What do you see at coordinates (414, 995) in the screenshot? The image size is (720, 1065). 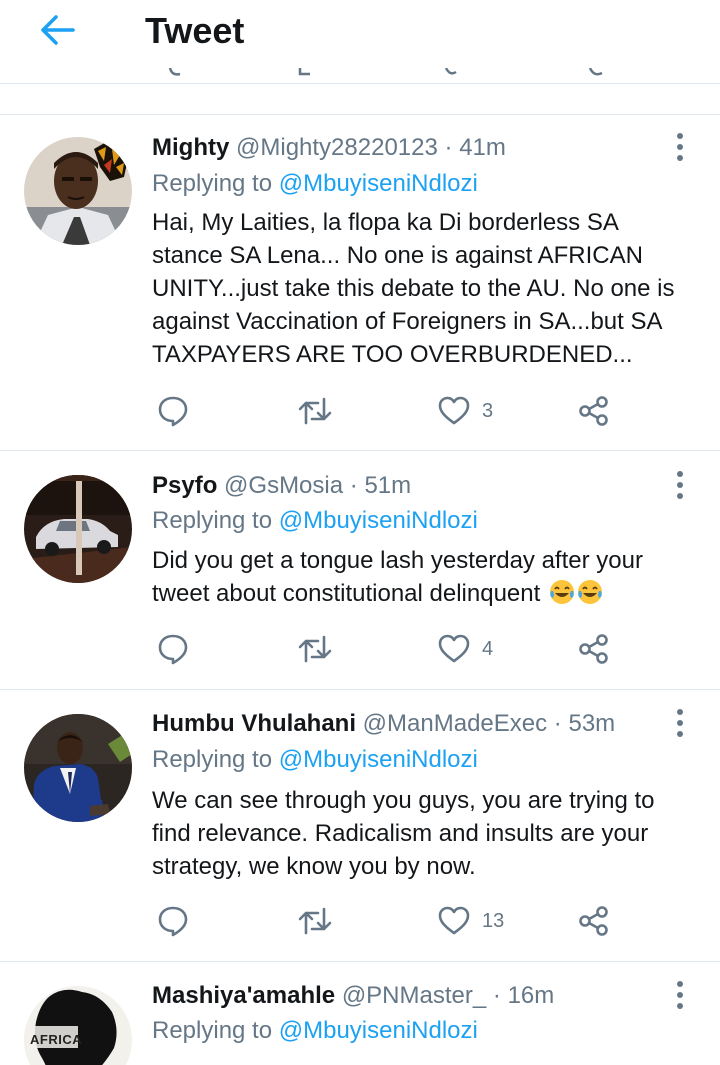 I see `user-handle: @PNMaster_` at bounding box center [414, 995].